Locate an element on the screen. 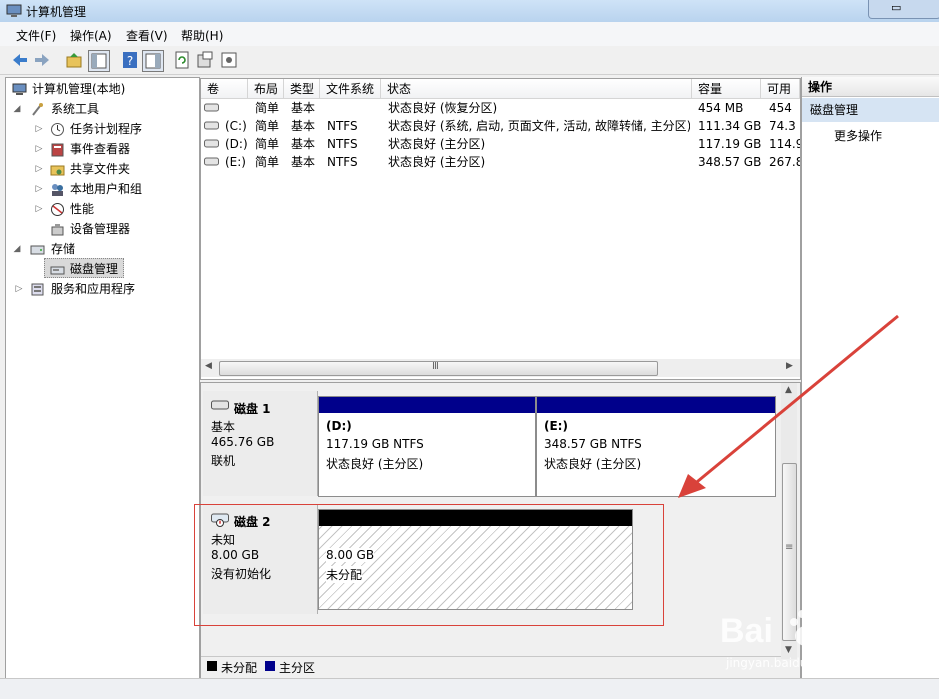 The width and height of the screenshot is (939, 699). device-manager-icon is located at coordinates (57, 230).